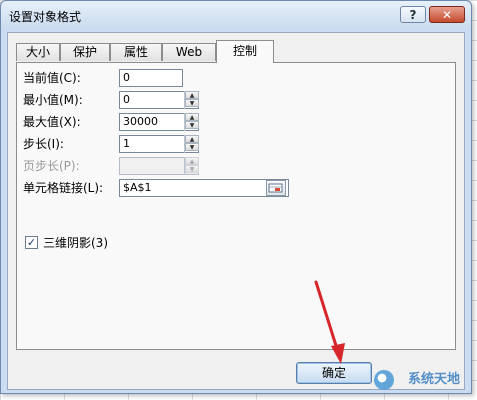 This screenshot has height=400, width=477. What do you see at coordinates (434, 379) in the screenshot?
I see `watermark-text: 系统天地` at bounding box center [434, 379].